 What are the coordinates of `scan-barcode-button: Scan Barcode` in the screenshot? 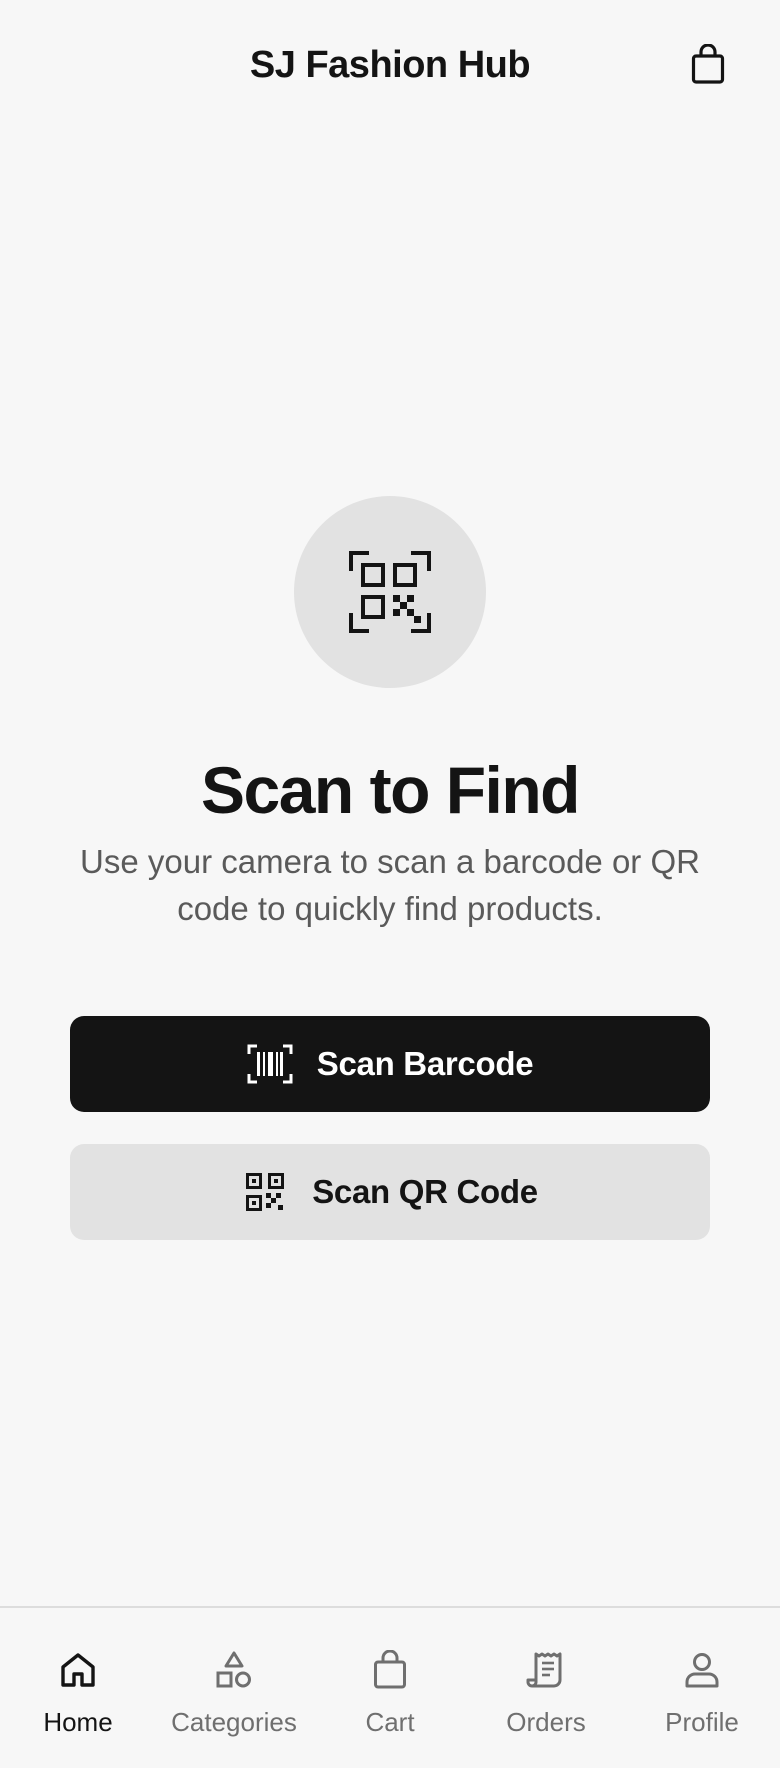 It's located at (390, 1064).